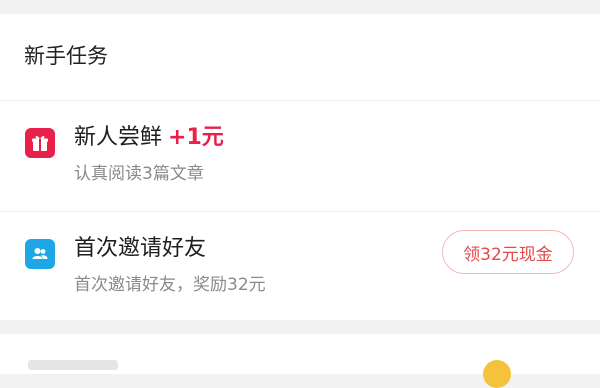  Describe the element at coordinates (73, 365) in the screenshot. I see `next-section-title-peek` at that location.